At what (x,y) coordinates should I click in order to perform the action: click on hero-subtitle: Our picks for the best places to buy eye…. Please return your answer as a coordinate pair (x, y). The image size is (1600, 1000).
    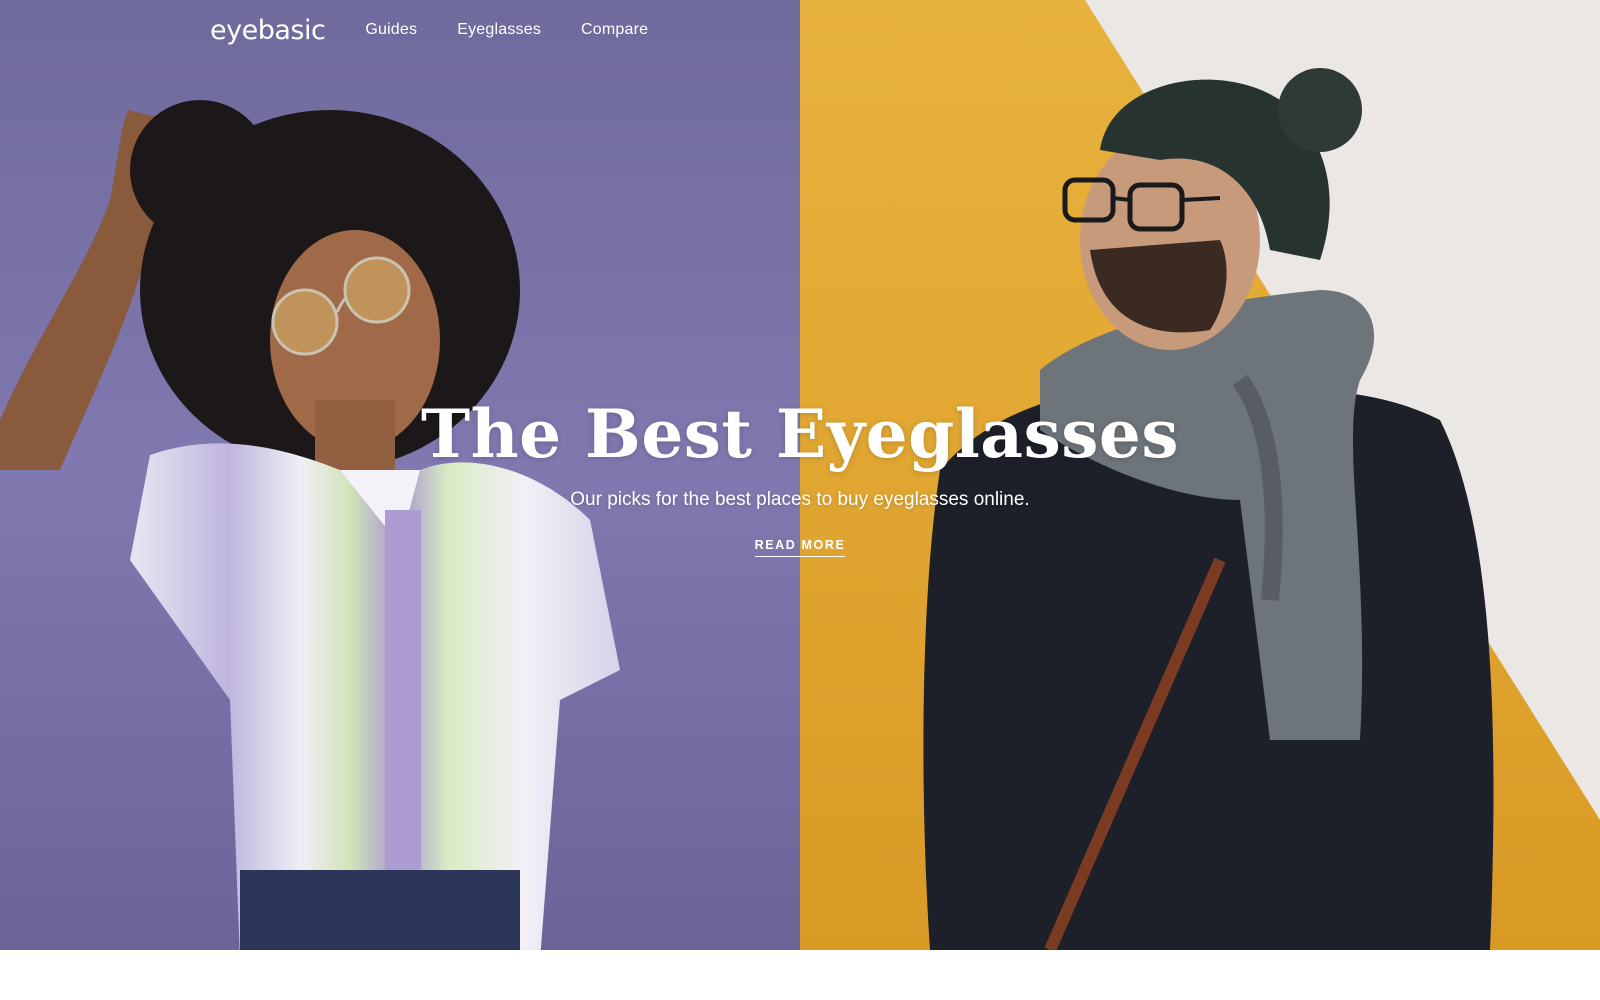
    Looking at the image, I should click on (800, 499).